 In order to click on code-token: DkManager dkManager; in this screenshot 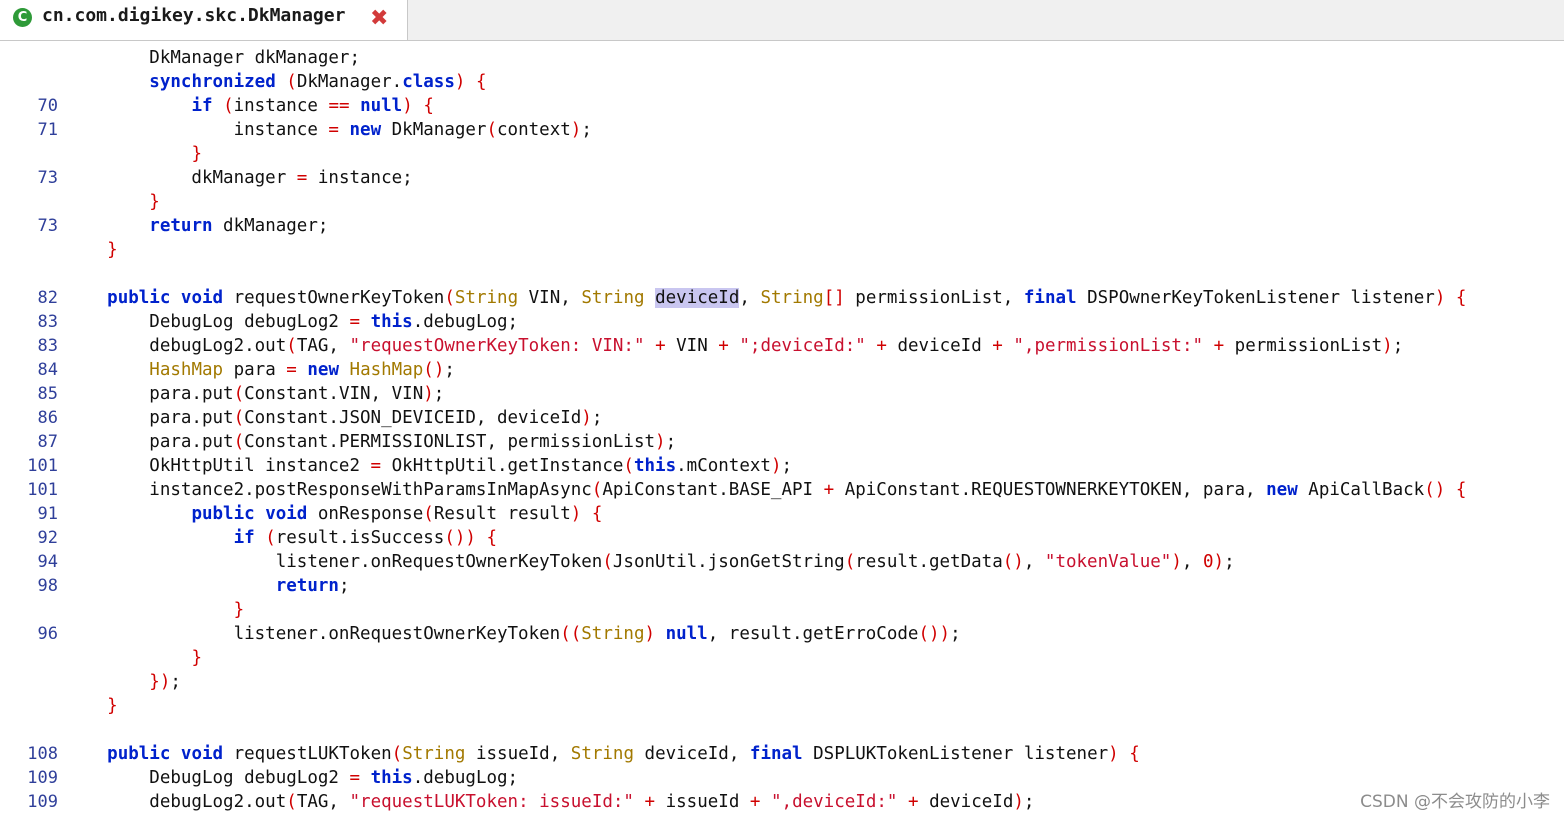, I will do `click(213, 58)`.